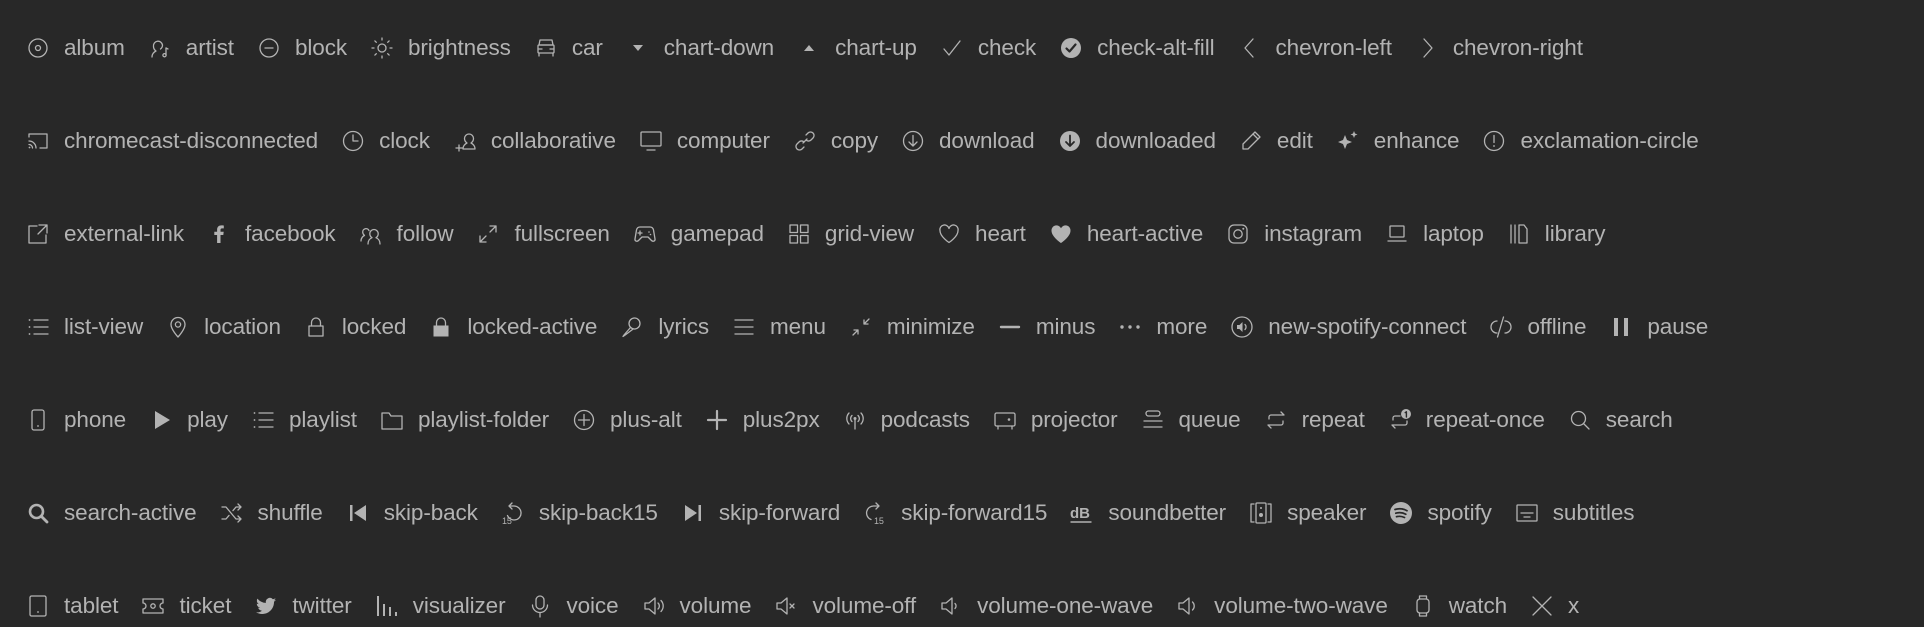  I want to click on icon-item-skip-back: skip-back, so click(412, 512).